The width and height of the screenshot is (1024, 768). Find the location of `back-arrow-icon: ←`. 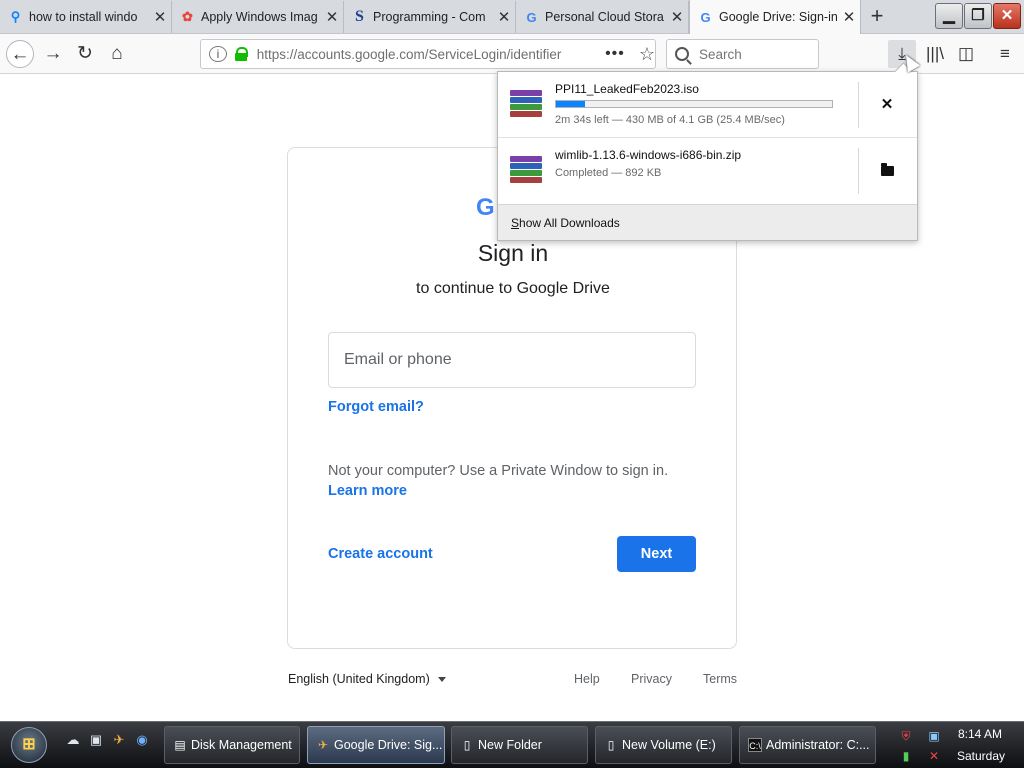

back-arrow-icon: ← is located at coordinates (20, 54).